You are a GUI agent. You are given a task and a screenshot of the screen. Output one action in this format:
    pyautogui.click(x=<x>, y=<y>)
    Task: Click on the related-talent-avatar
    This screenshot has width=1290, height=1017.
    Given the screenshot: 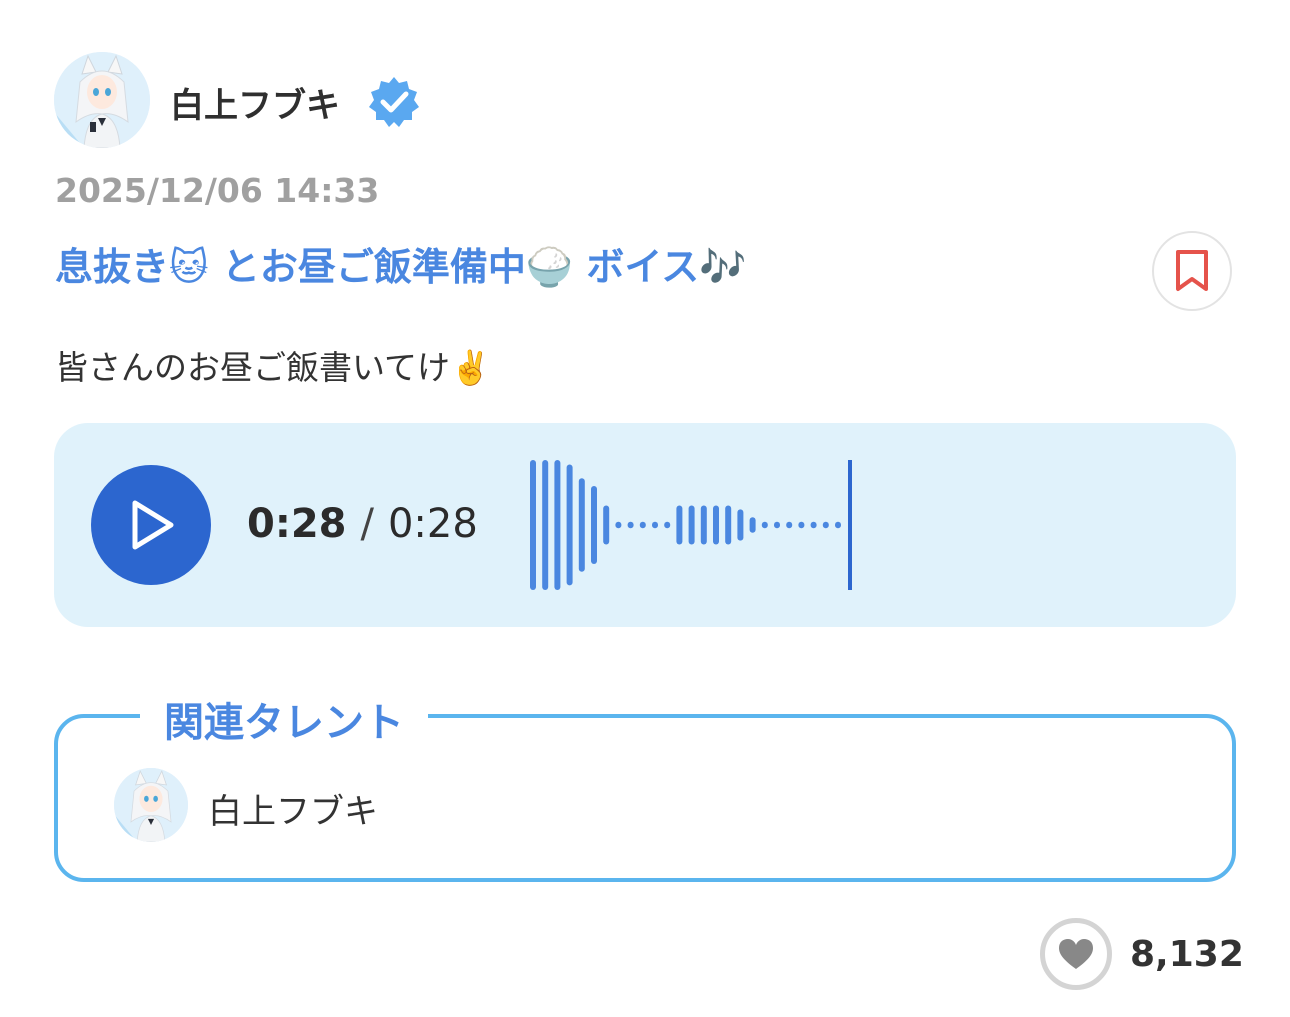 What is the action you would take?
    pyautogui.click(x=151, y=805)
    